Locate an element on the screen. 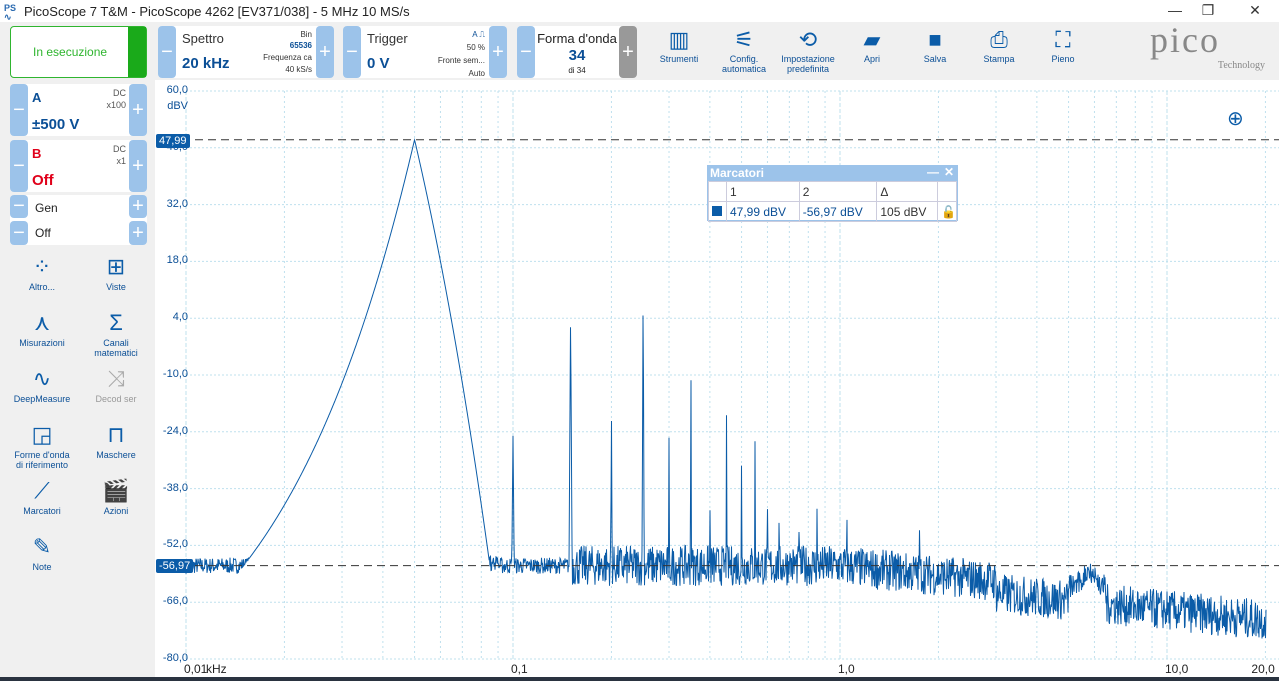  y-tick-label: -80,0 is located at coordinates (175, 658).